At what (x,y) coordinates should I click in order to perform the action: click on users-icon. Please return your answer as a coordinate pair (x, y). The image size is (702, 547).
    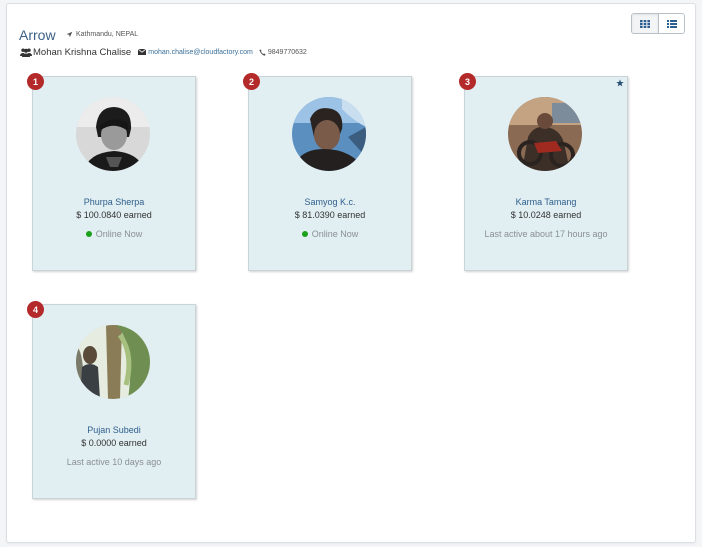
    Looking at the image, I should click on (26, 52).